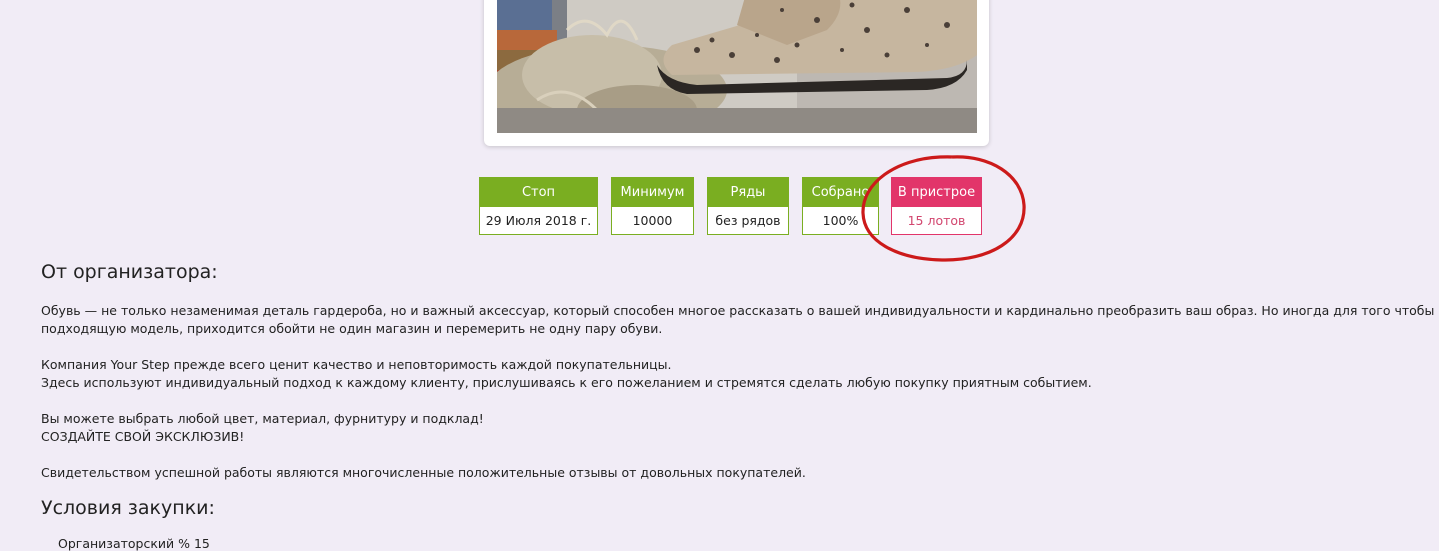 The height and width of the screenshot is (551, 1439). What do you see at coordinates (538, 220) in the screenshot?
I see `stat-stop-value: 29 Июля 2018 г.` at bounding box center [538, 220].